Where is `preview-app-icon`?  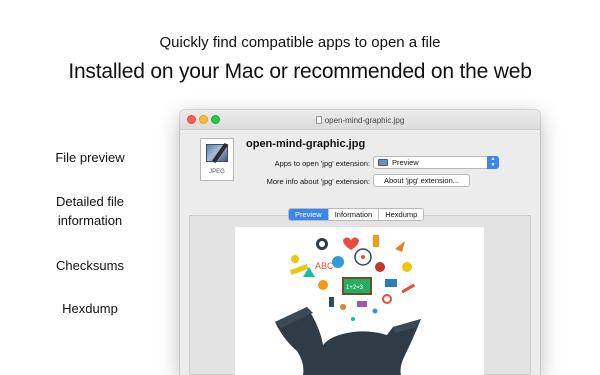
preview-app-icon is located at coordinates (383, 162).